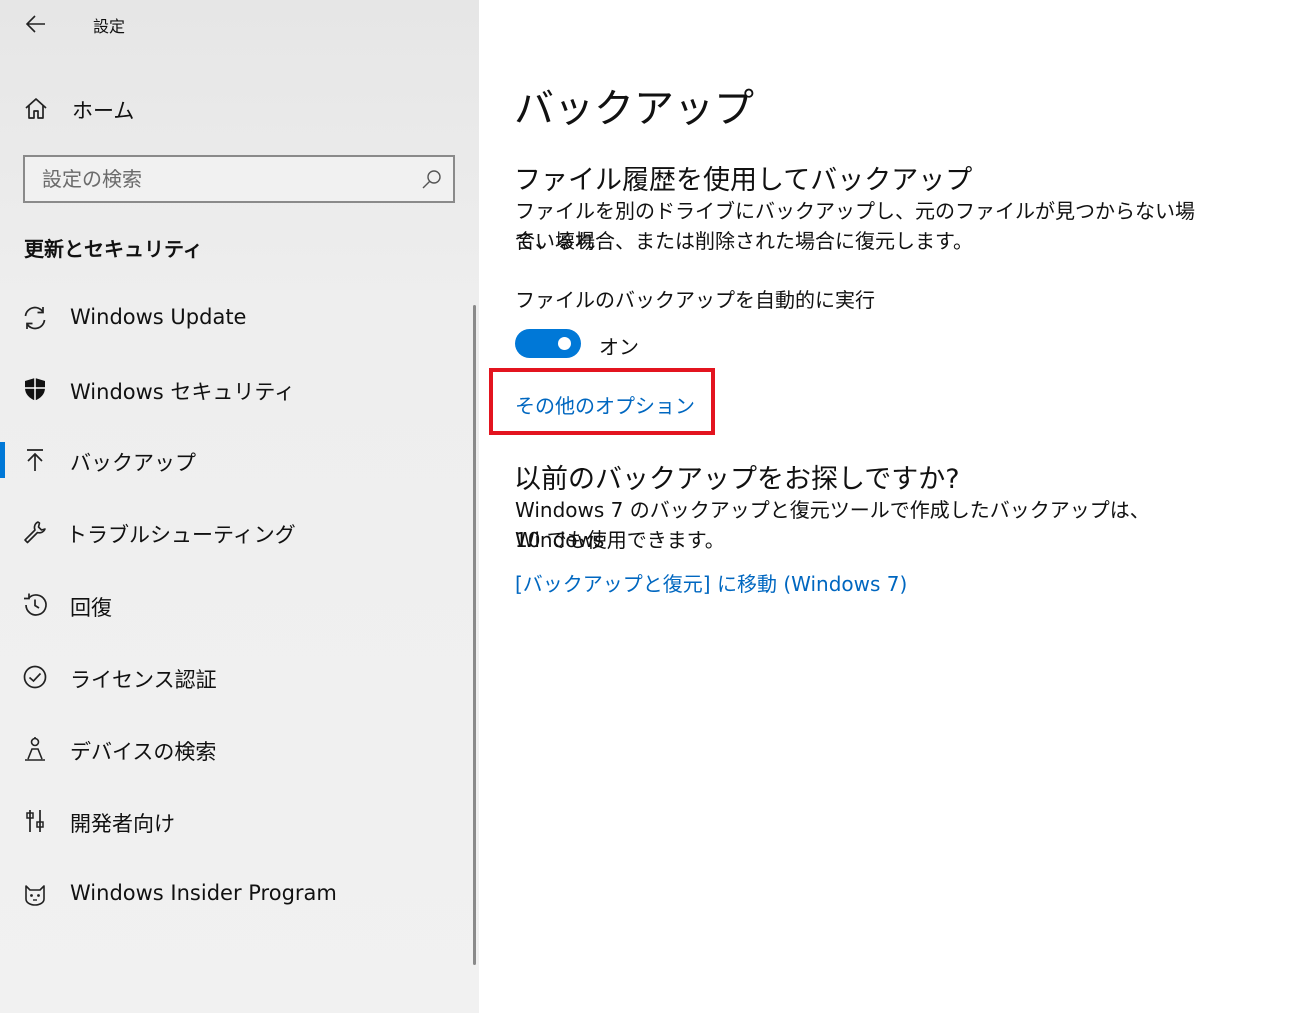 This screenshot has width=1305, height=1013. I want to click on file-history-description-line2: ている場合、または削除された場合に復元します。, so click(744, 241).